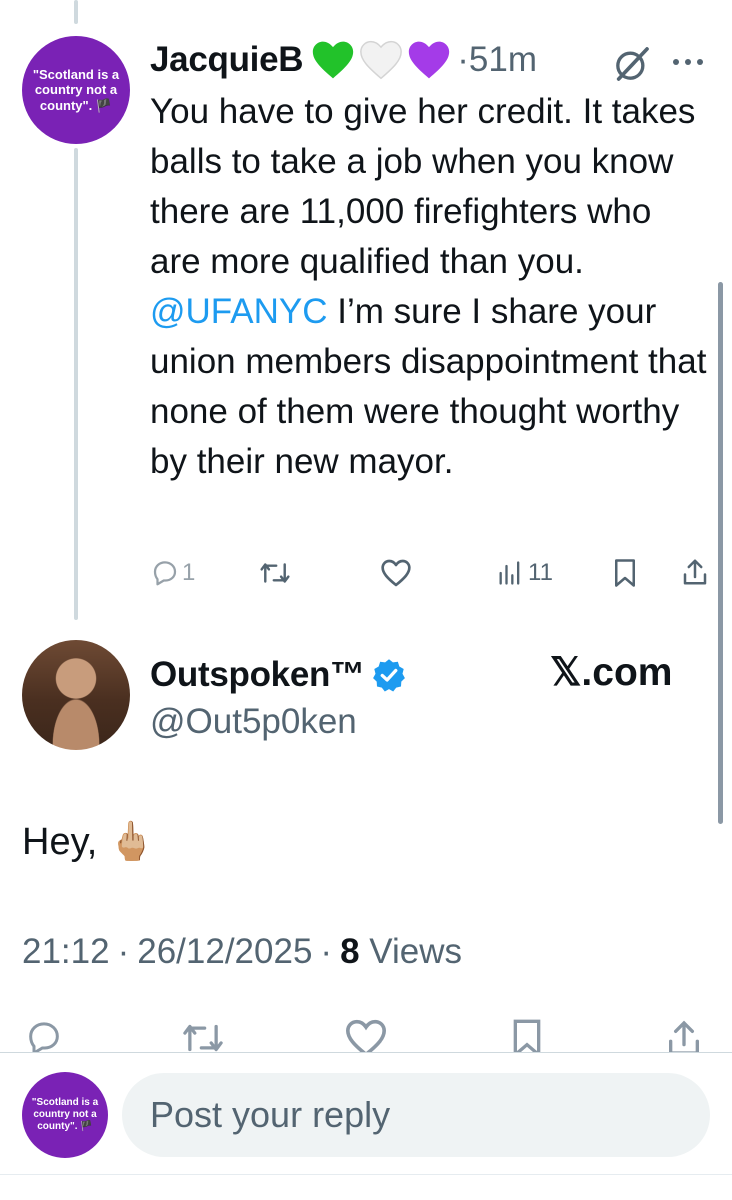  I want to click on thread-line-bottom, so click(76, 384).